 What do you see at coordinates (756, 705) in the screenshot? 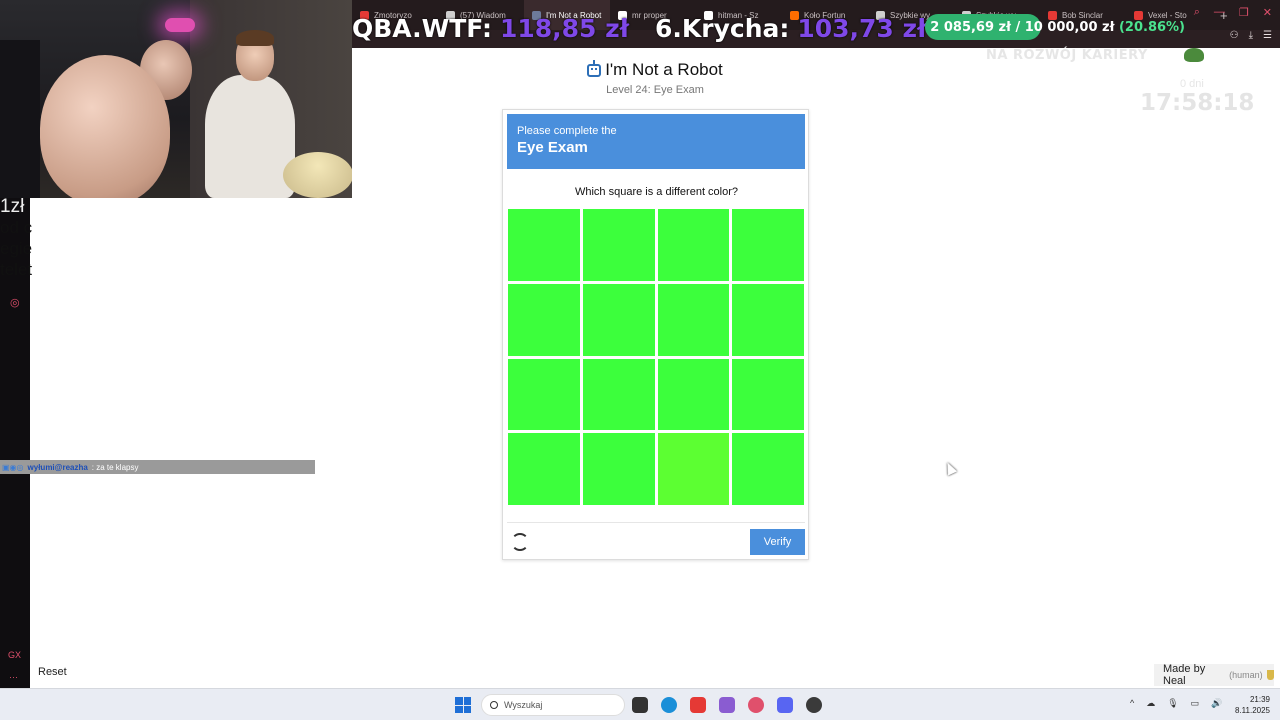
I see `opera-gx-icon` at bounding box center [756, 705].